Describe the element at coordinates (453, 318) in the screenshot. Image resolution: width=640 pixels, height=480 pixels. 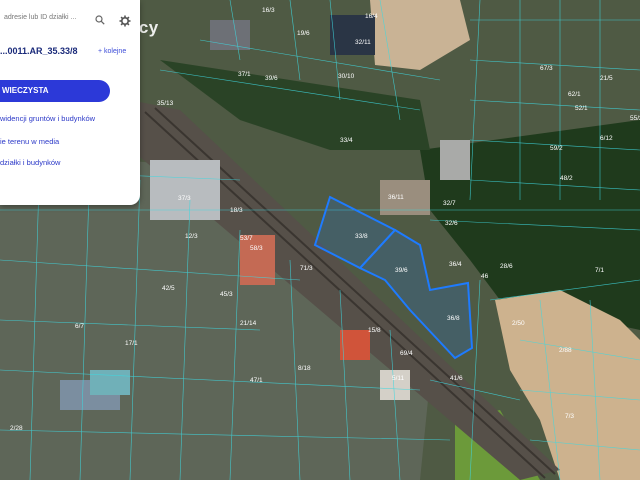
I see `parcel-number-label: 36/8` at that location.